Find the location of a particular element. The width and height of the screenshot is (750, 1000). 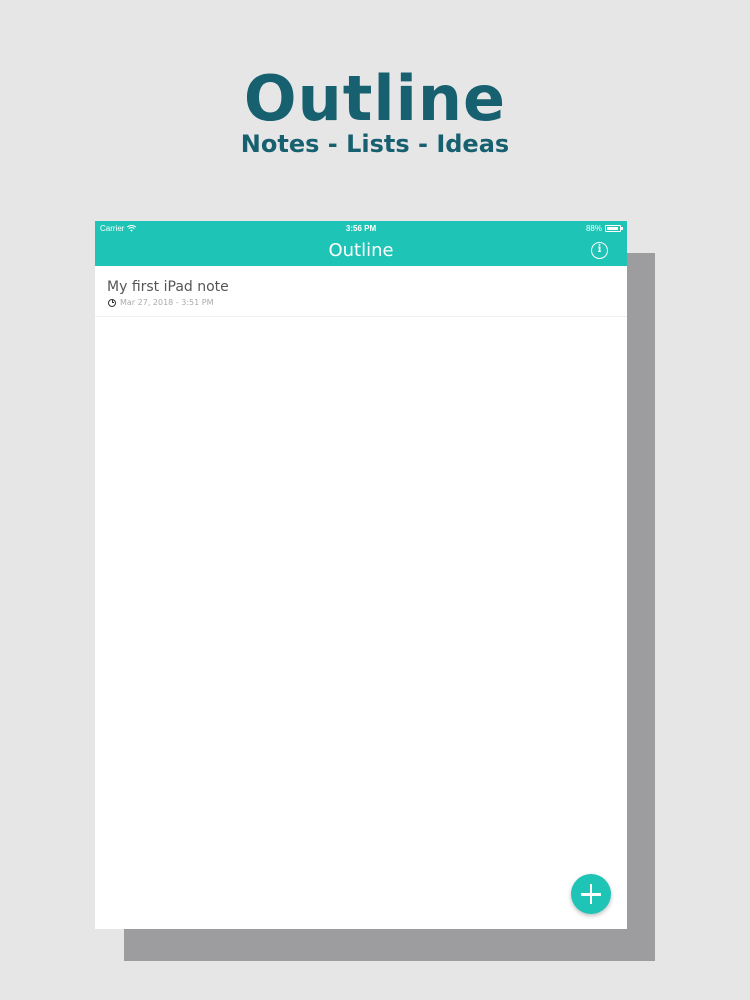

add-note-button is located at coordinates (591, 894).